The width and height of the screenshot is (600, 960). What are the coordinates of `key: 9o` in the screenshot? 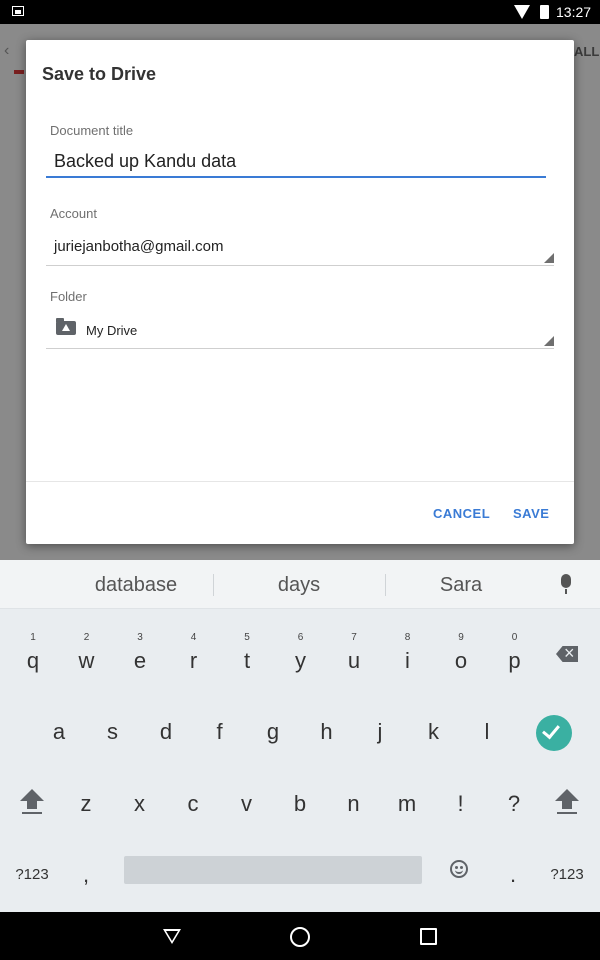 It's located at (461, 656).